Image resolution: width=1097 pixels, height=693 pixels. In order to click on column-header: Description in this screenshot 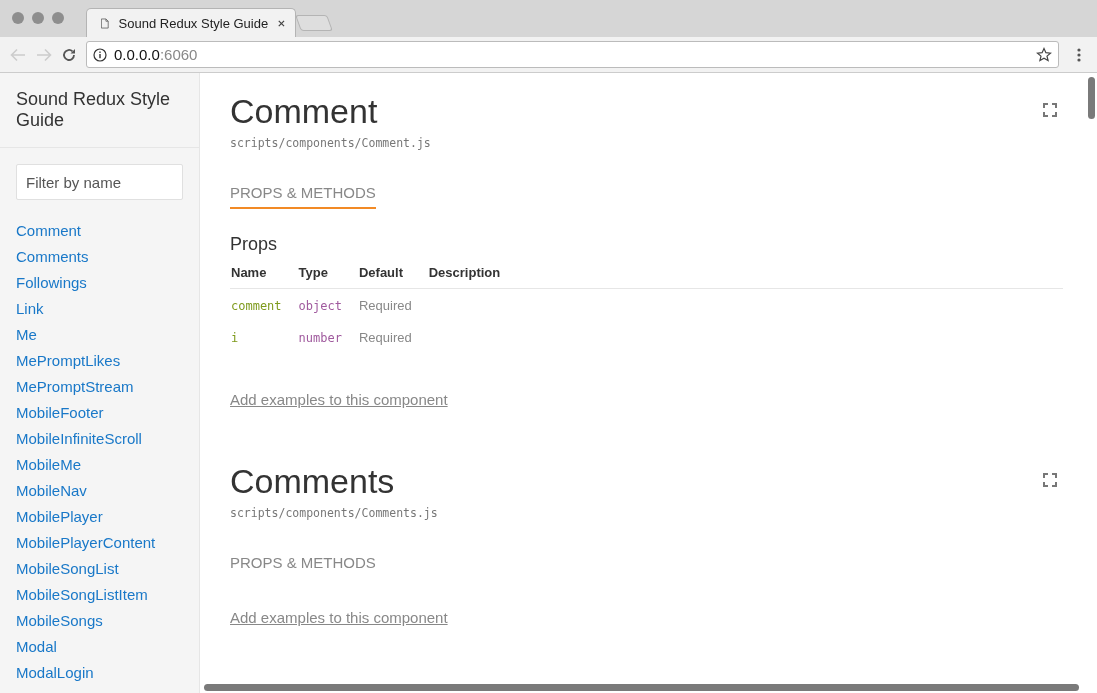, I will do `click(745, 275)`.